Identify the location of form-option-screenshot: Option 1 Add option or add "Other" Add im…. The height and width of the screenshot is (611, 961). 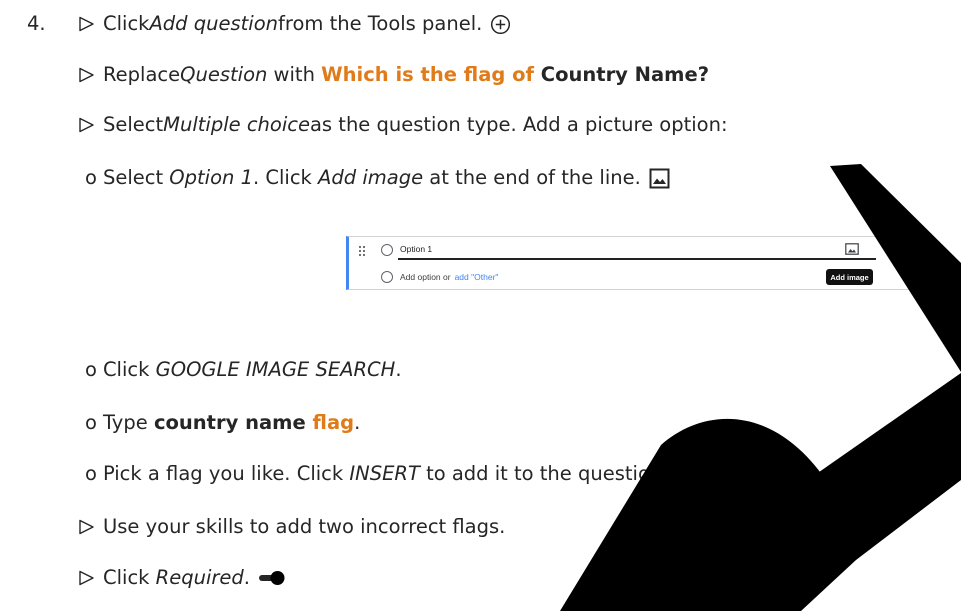
(634, 263).